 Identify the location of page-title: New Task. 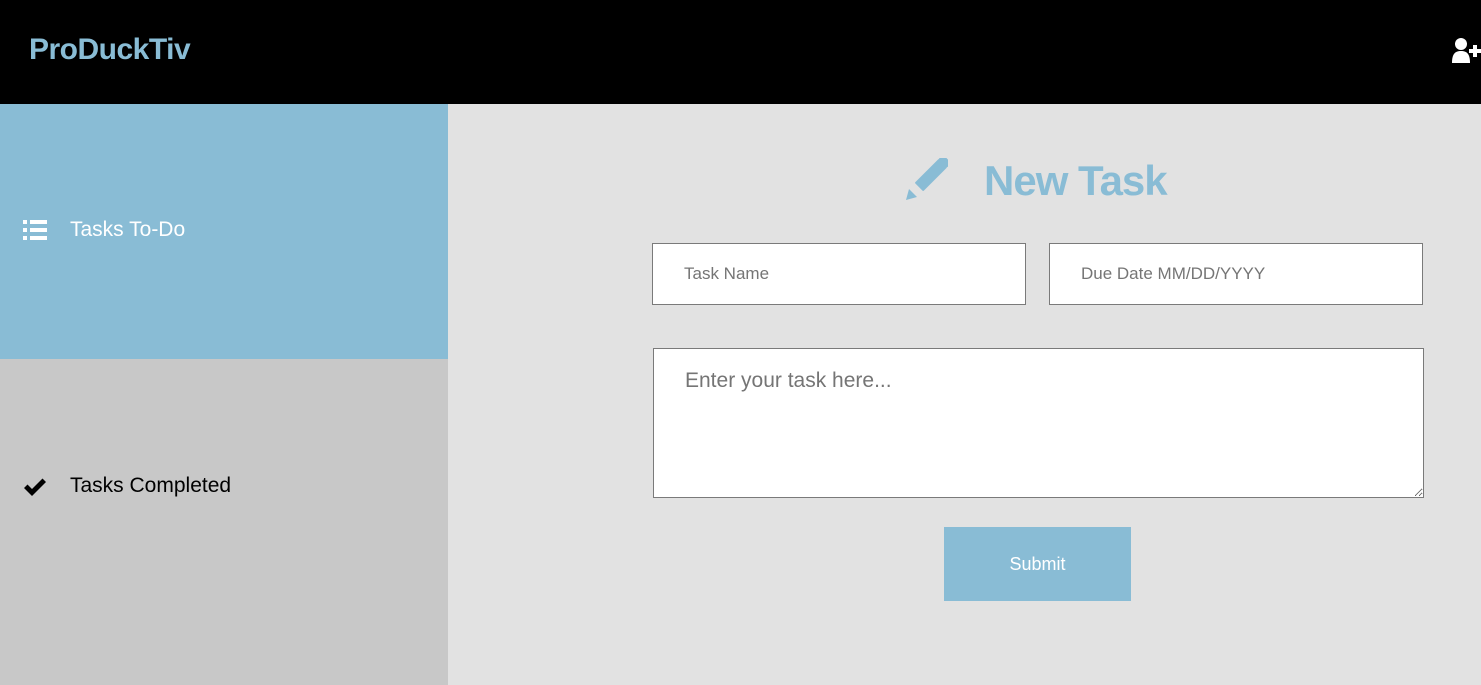
(1076, 180).